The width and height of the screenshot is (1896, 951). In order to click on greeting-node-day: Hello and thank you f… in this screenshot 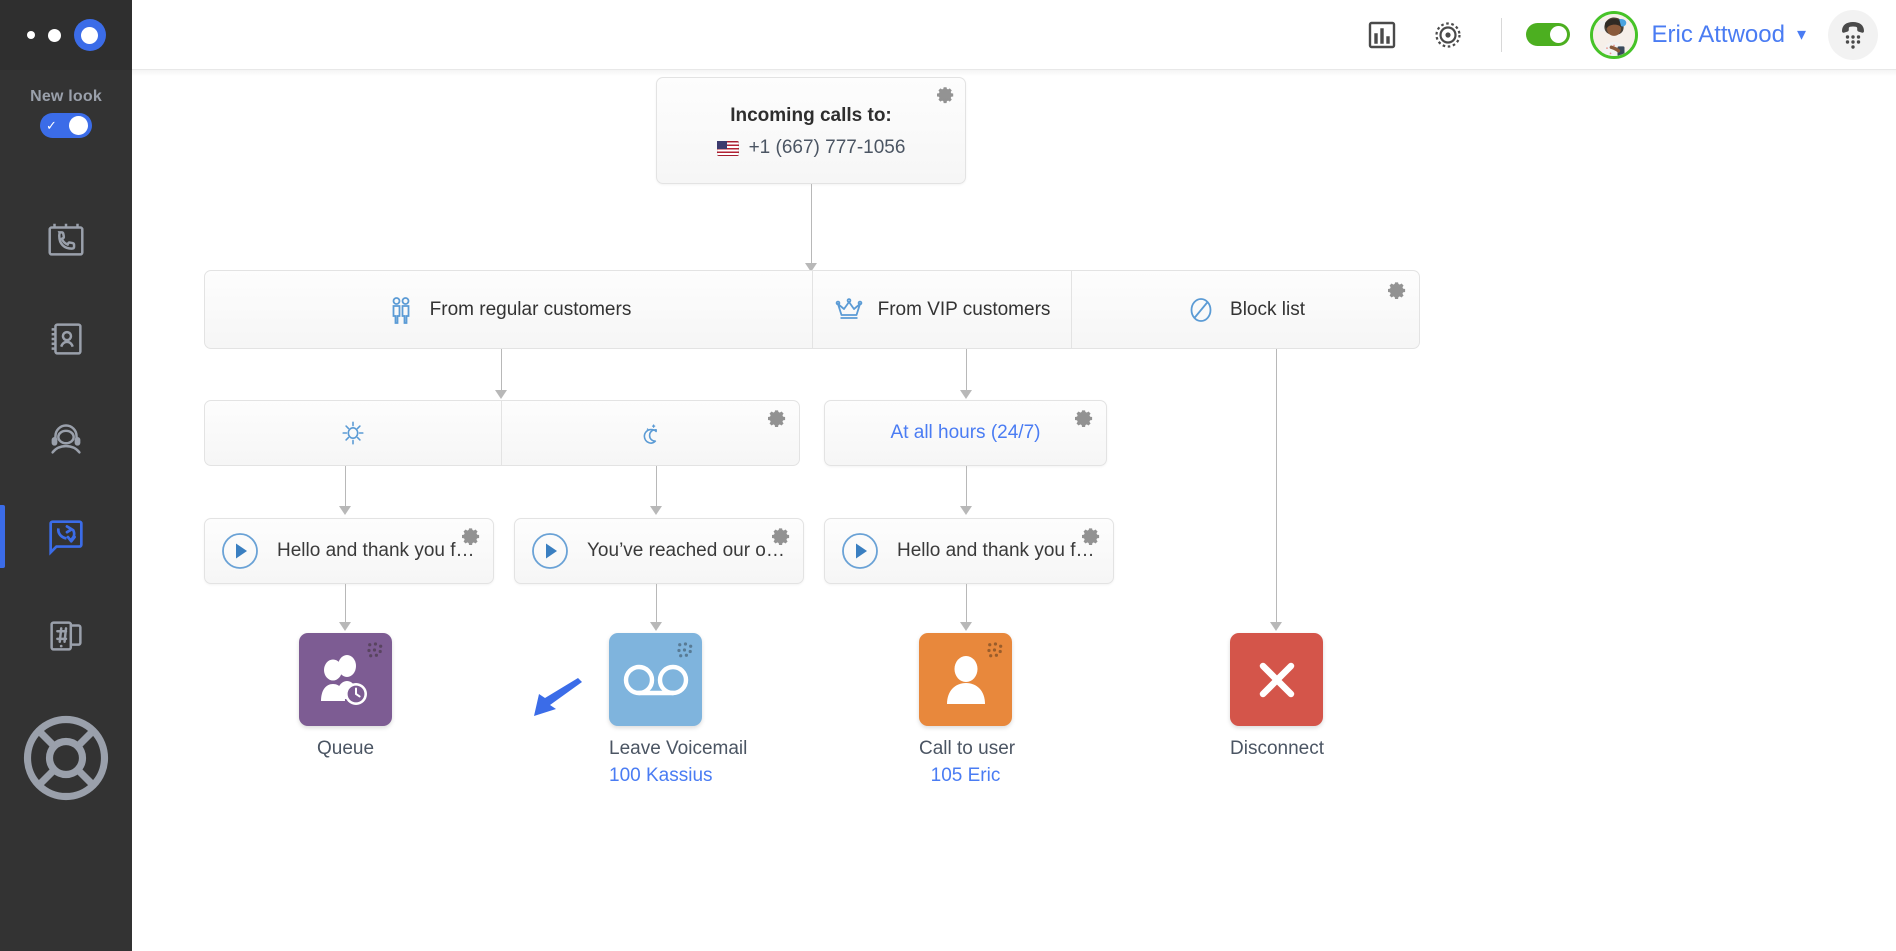, I will do `click(349, 551)`.